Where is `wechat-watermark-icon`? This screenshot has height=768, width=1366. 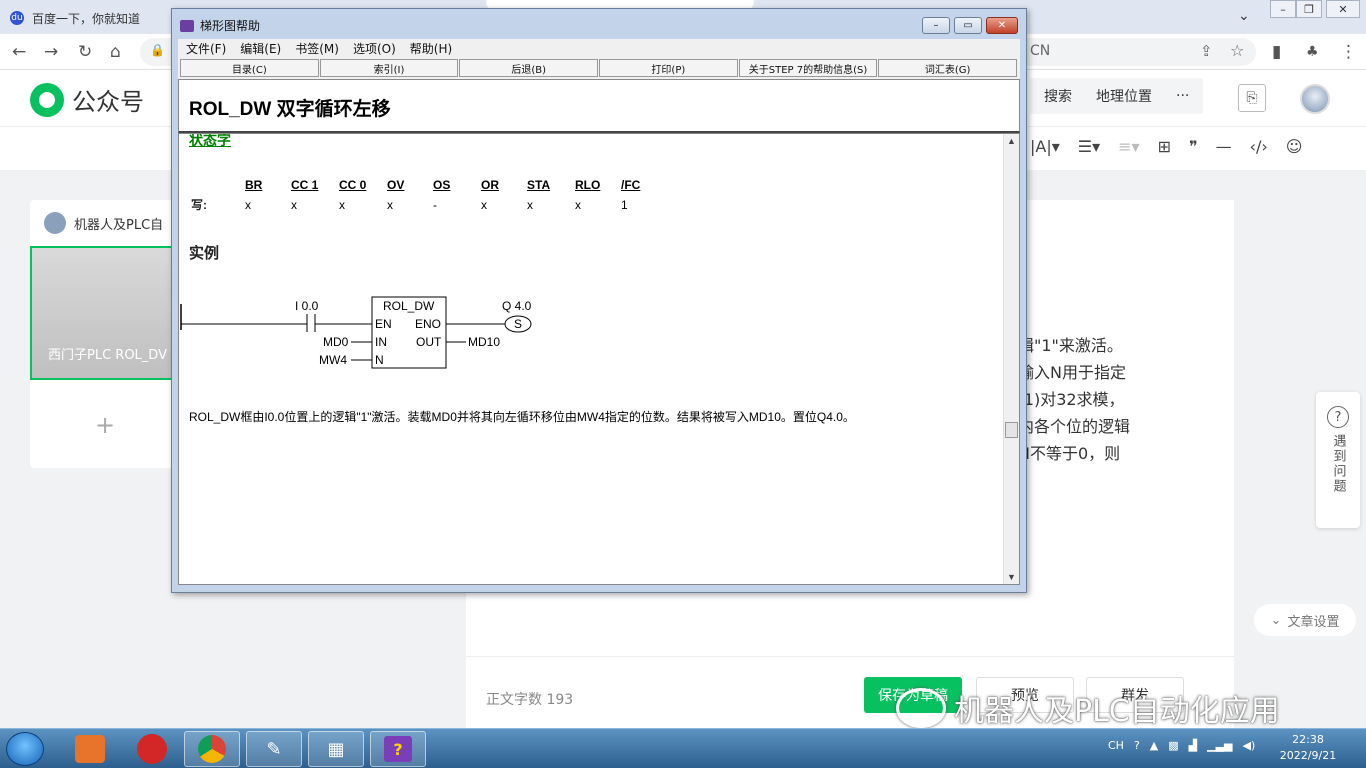 wechat-watermark-icon is located at coordinates (921, 708).